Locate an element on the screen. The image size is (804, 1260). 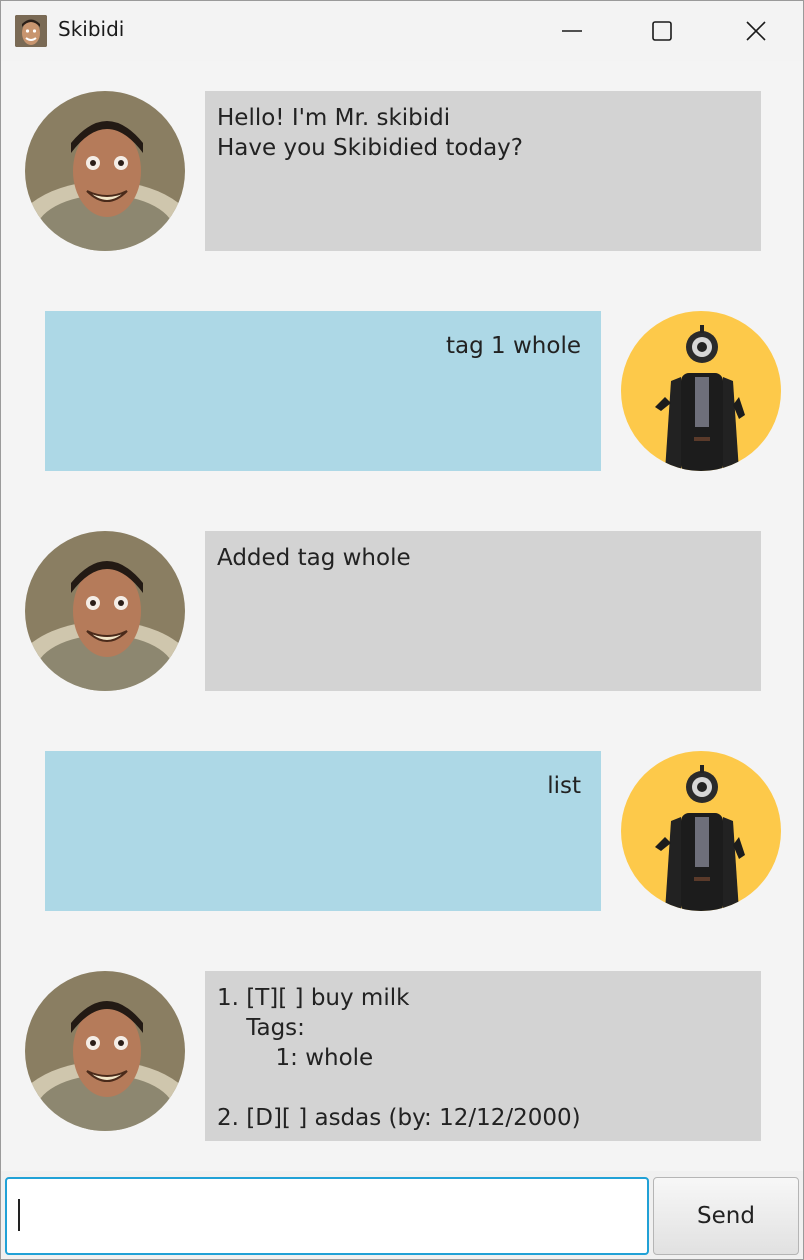
title-bar: Skibidi is located at coordinates (402, 31).